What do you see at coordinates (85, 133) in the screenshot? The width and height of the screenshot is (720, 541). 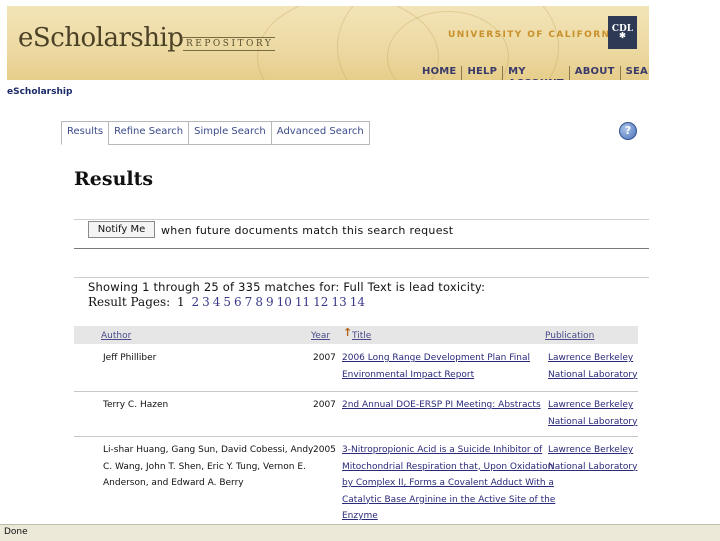 I see `tab-results: Results` at bounding box center [85, 133].